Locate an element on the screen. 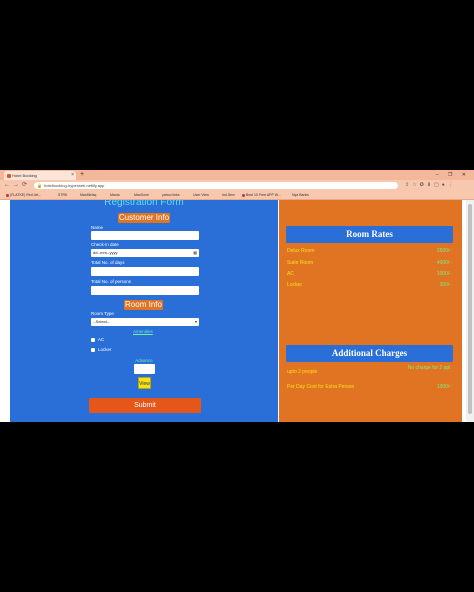 The width and height of the screenshot is (474, 592). favicon-icon is located at coordinates (9, 175).